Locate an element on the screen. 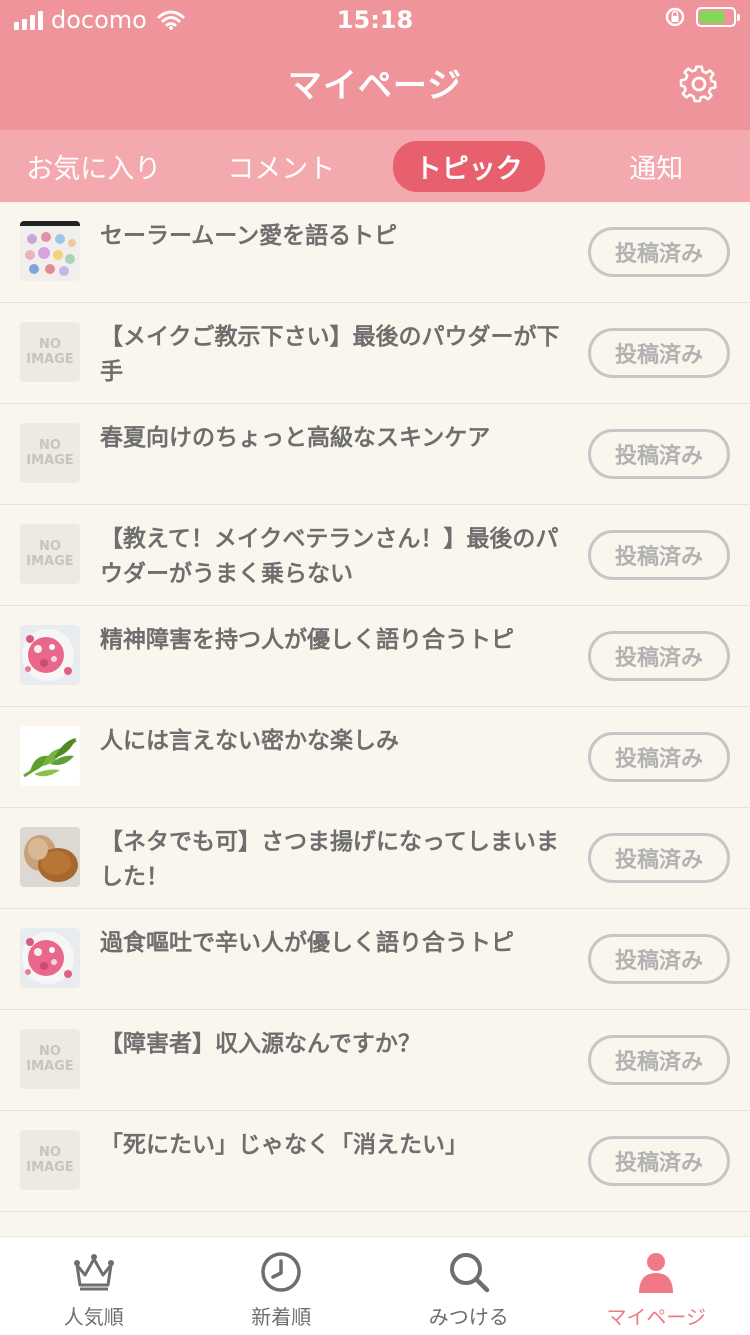 Image resolution: width=750 pixels, height=1335 pixels. nav-discover: みつける is located at coordinates (469, 1286).